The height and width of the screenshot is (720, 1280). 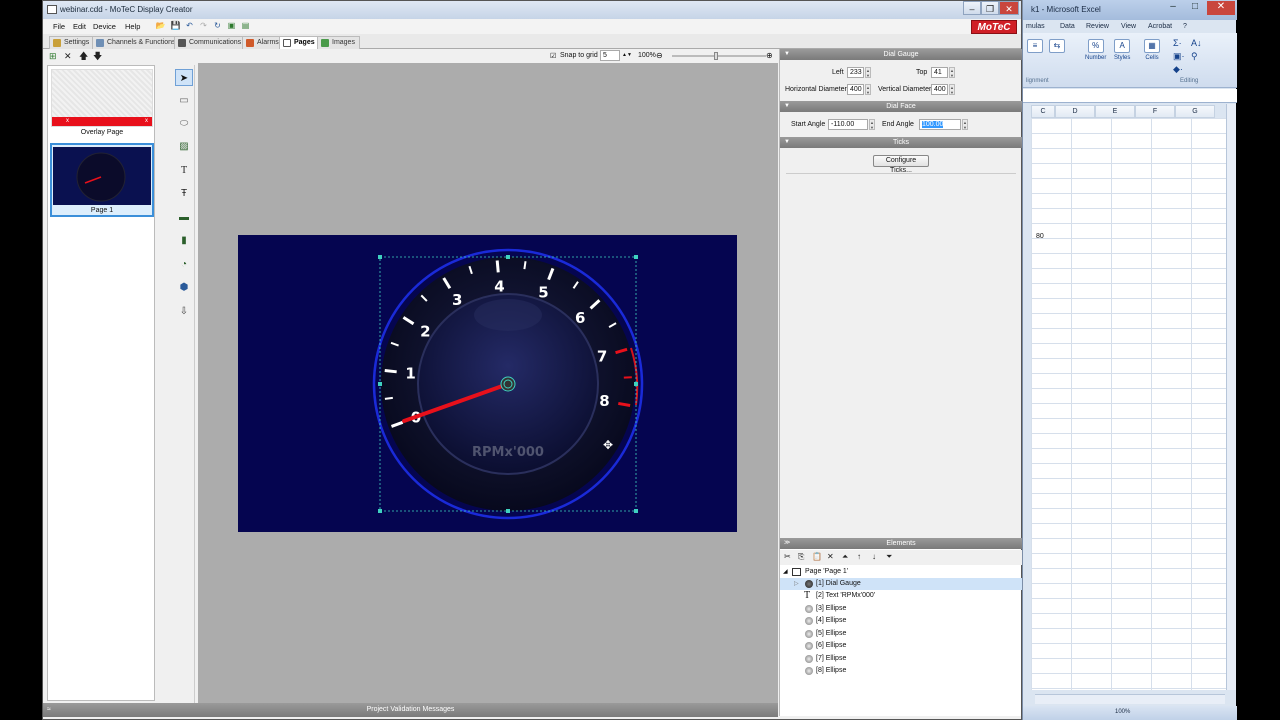 I want to click on column-header-e: E, so click(x=1115, y=111).